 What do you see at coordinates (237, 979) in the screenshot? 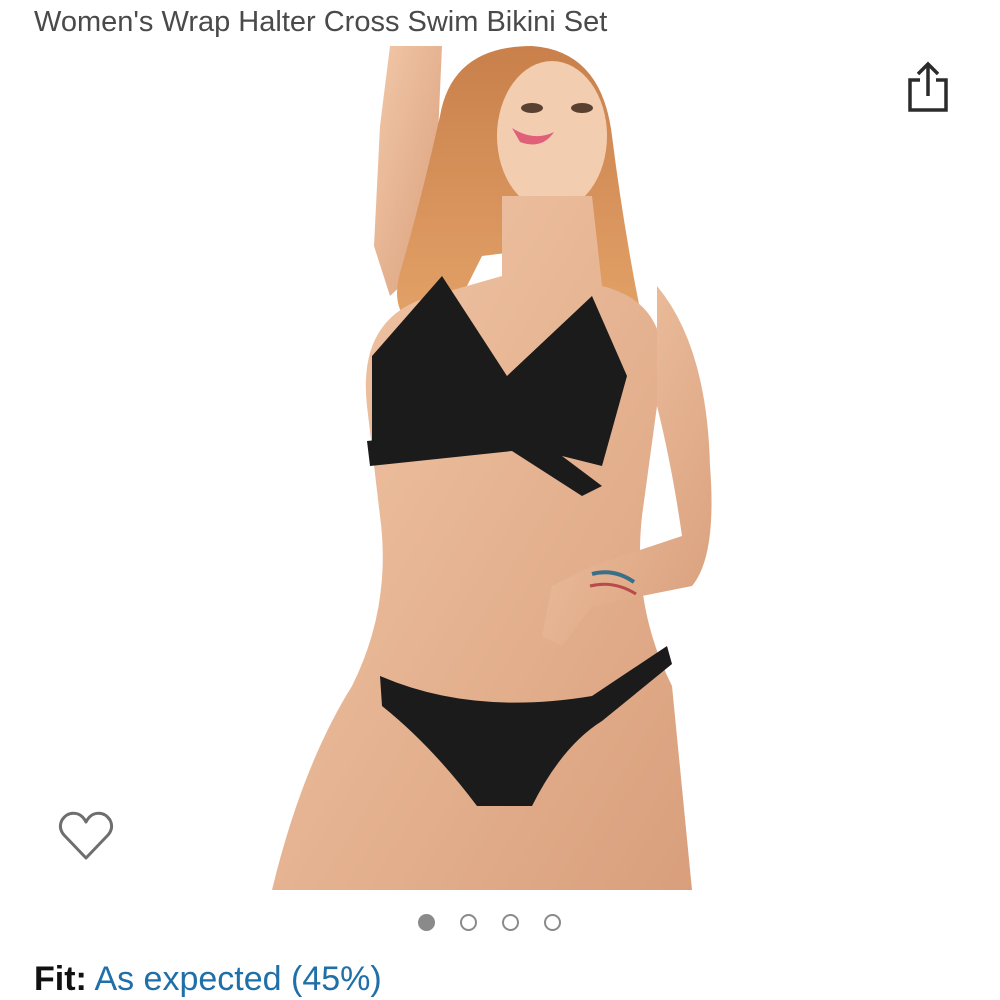
I see `fit-value-link: As expected (45%)` at bounding box center [237, 979].